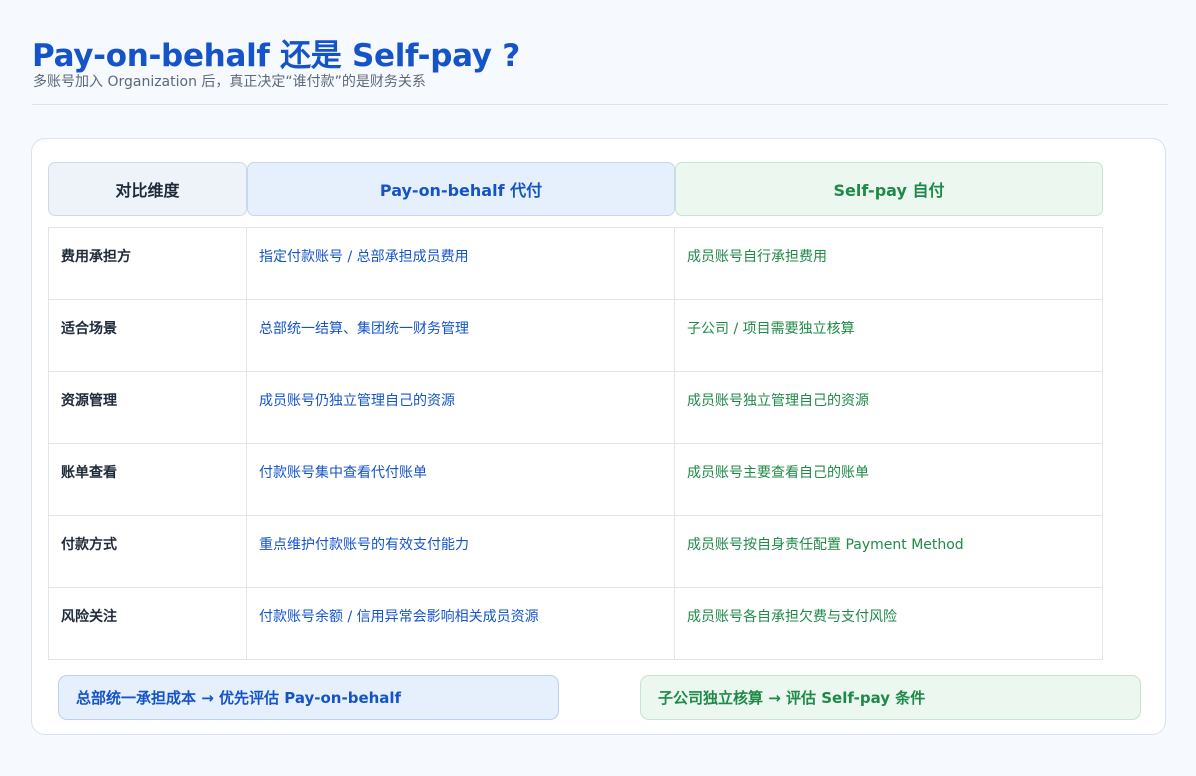 The image size is (1196, 776). I want to click on table-row: 费用承担方 指定付款账号 / 总部承担成员费用 成员账号自行承担费用, so click(576, 264).